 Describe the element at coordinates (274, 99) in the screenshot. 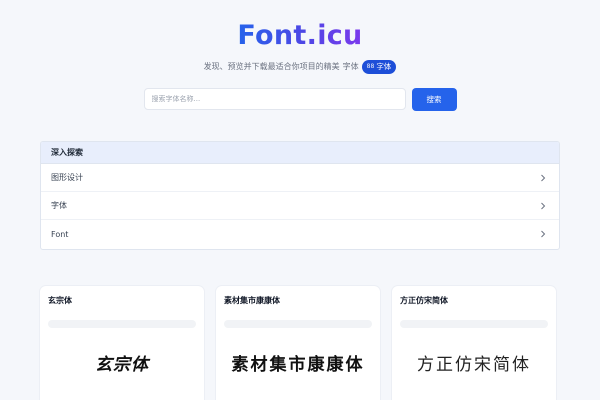

I see `search-input` at that location.